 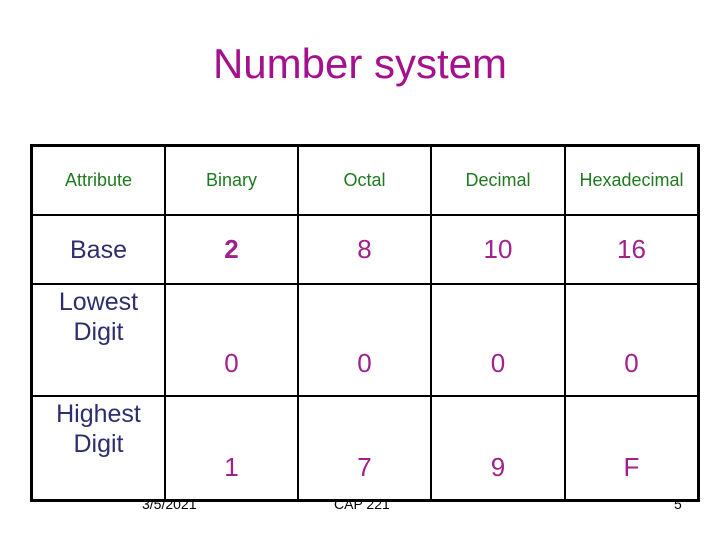 I want to click on row-label-highest-digit: Highest Digit, so click(x=98, y=448).